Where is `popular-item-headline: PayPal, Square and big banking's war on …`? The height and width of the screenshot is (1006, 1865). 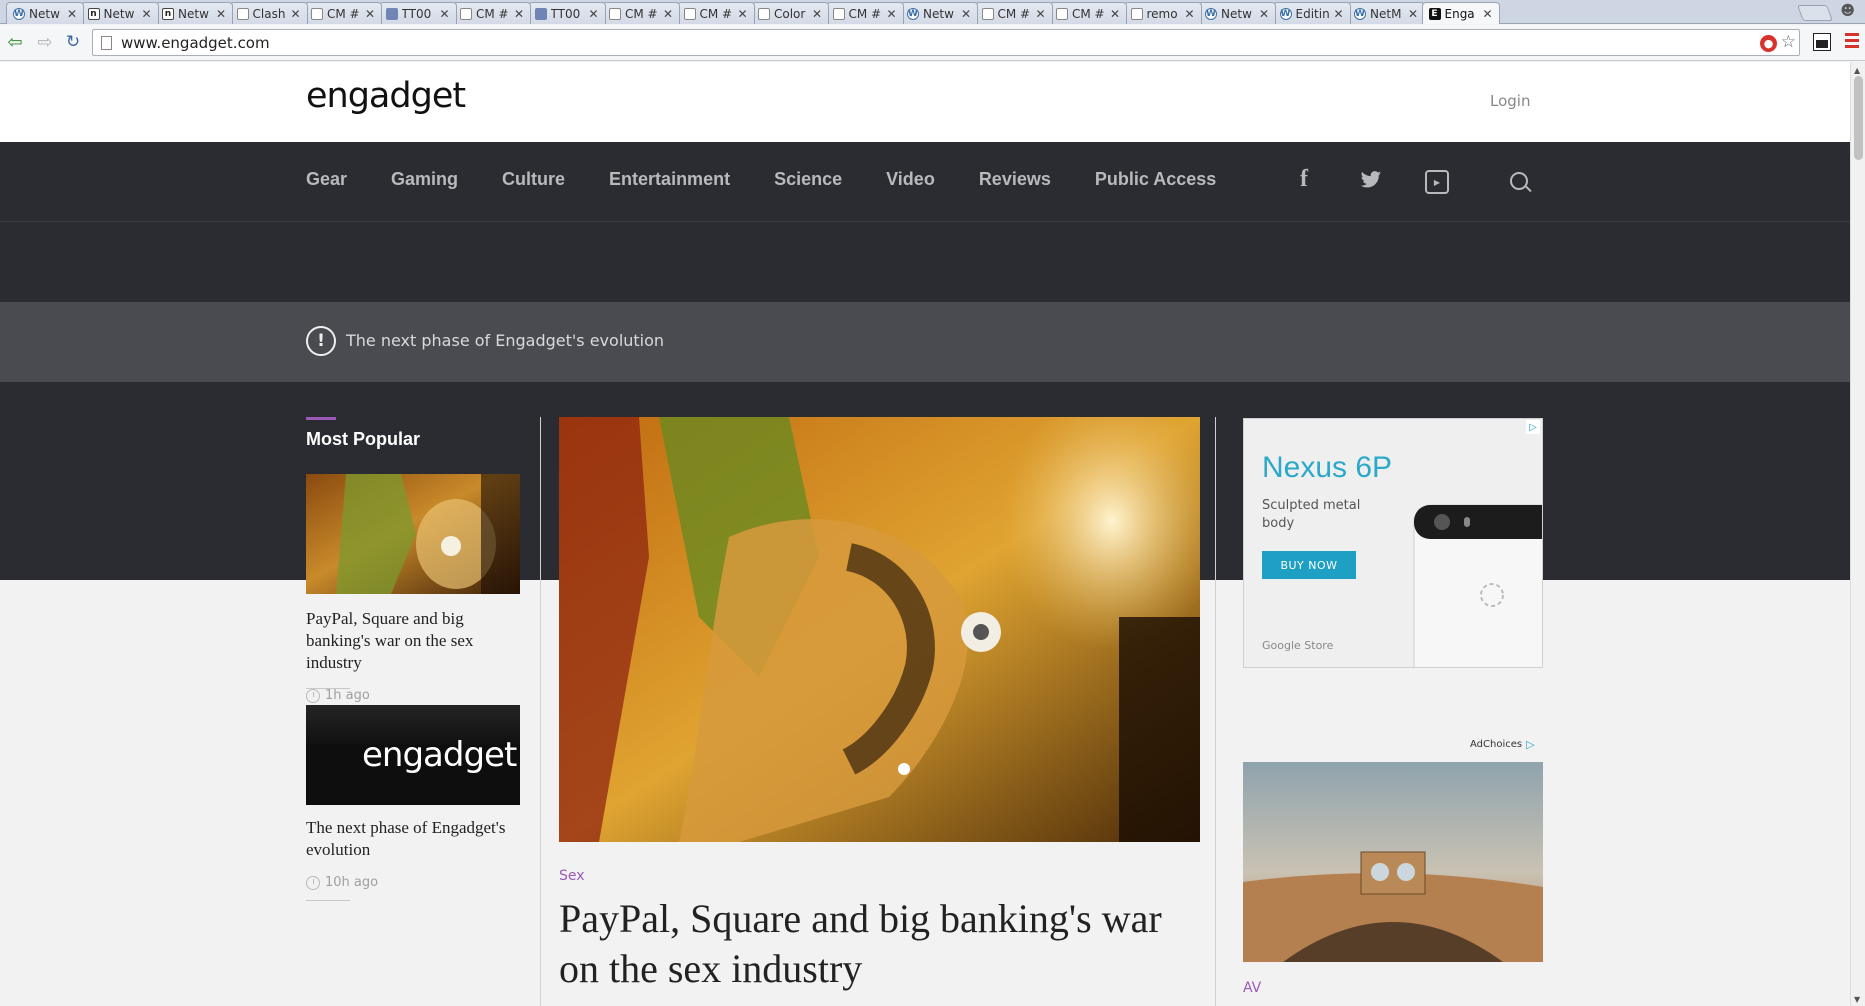 popular-item-headline: PayPal, Square and big banking's war on … is located at coordinates (413, 641).